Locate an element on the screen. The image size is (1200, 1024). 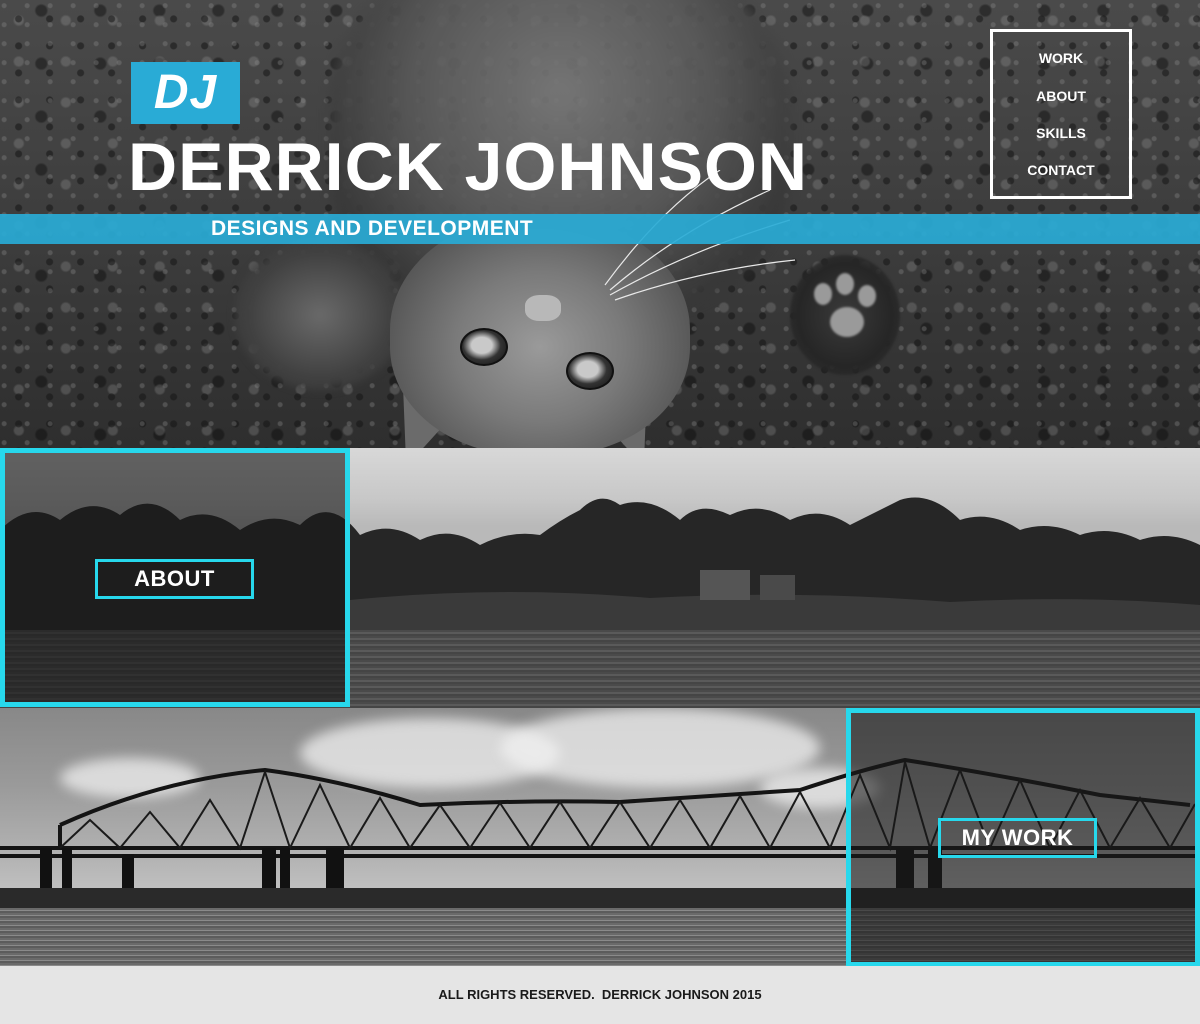
nav-item-contact: CONTACT is located at coordinates (1061, 170).